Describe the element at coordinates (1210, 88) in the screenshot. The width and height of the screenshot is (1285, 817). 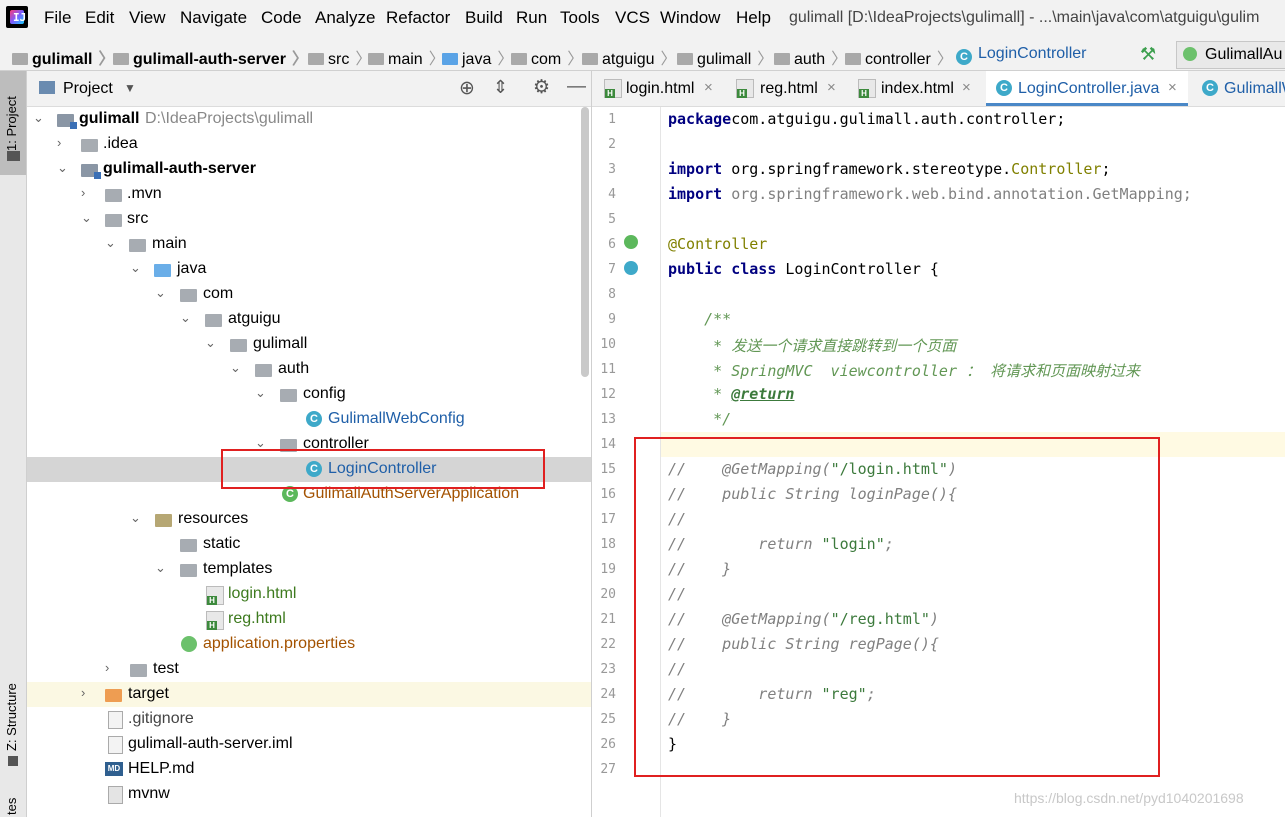
I see `class-icon: C` at that location.